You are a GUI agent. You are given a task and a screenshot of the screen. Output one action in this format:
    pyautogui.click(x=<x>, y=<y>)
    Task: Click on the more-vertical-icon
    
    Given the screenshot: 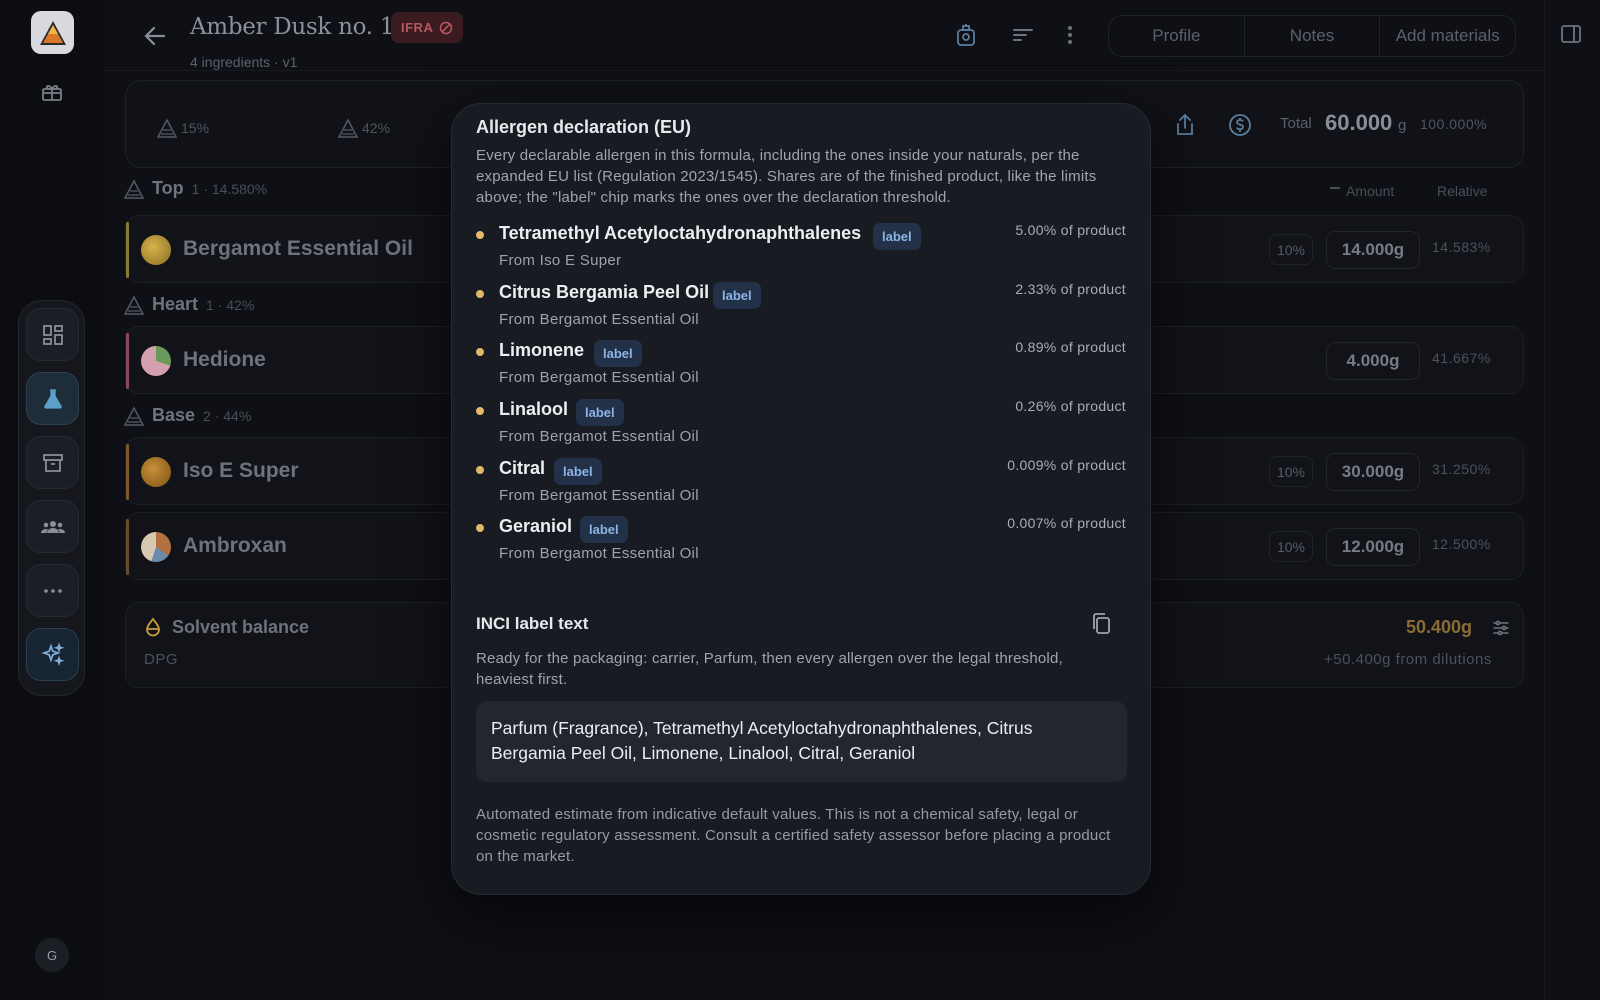 What is the action you would take?
    pyautogui.click(x=1070, y=35)
    